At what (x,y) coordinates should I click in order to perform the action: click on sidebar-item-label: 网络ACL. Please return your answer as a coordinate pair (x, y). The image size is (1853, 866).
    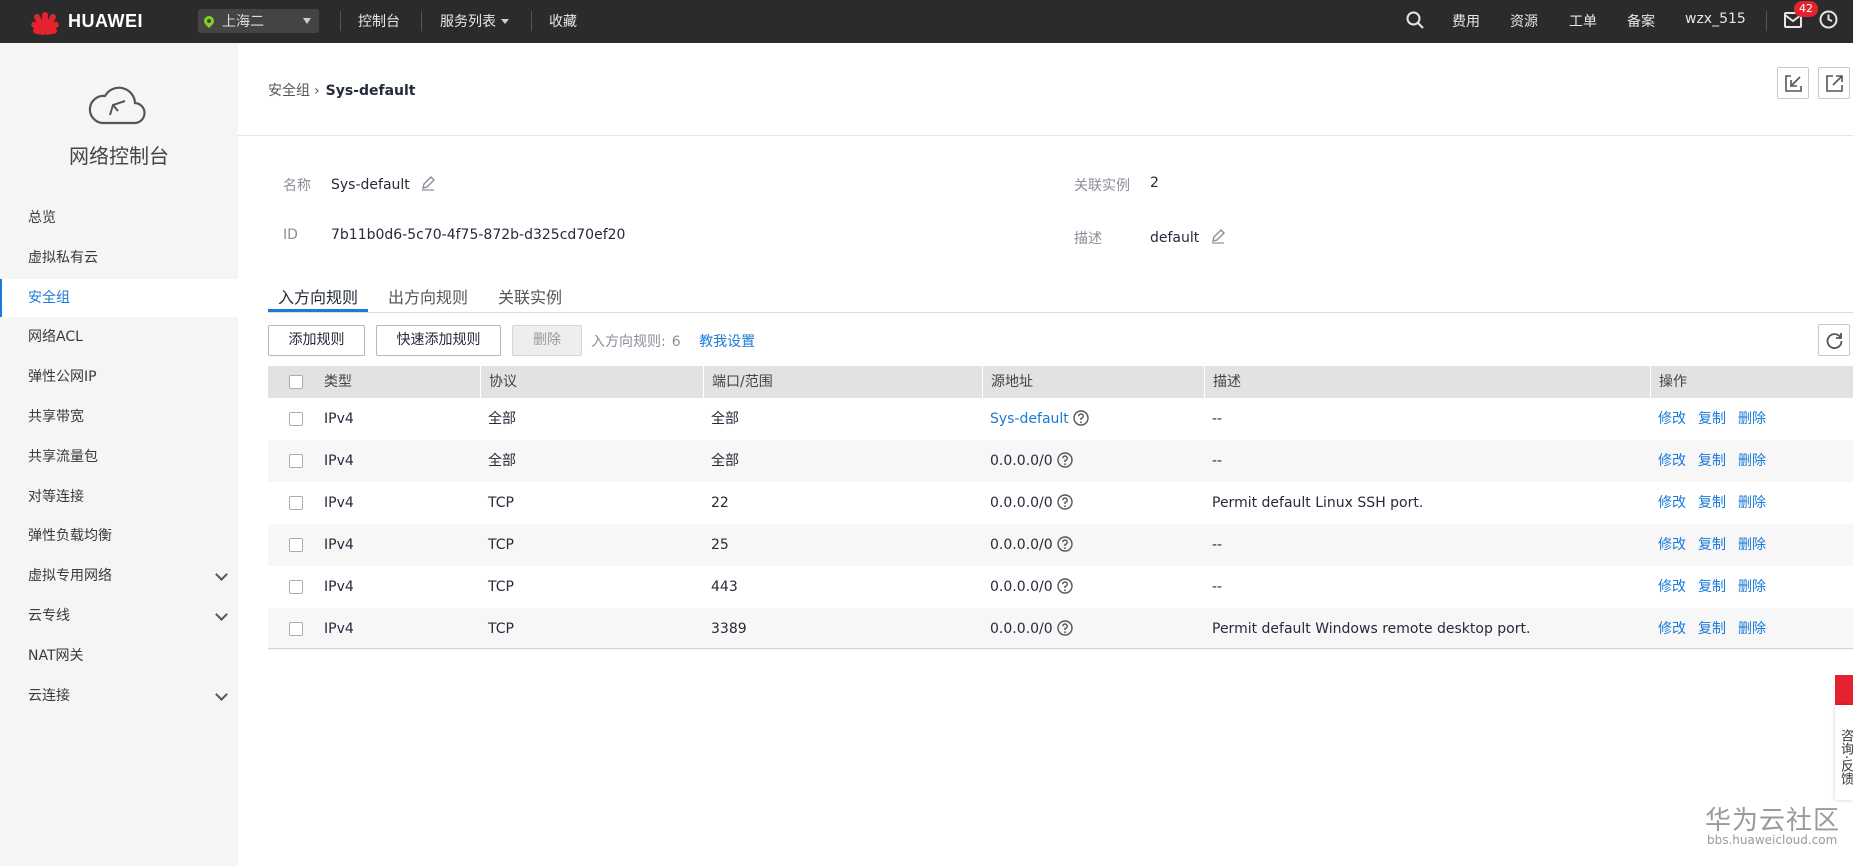
    Looking at the image, I should click on (55, 337).